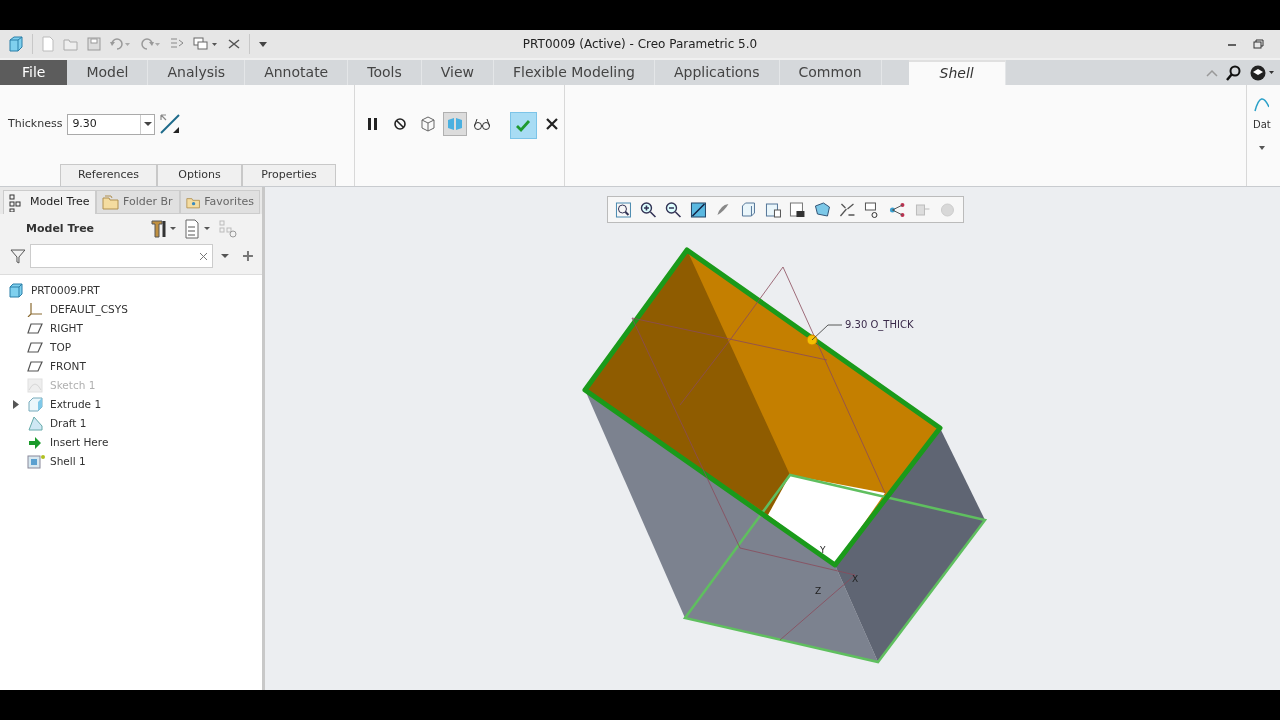 This screenshot has height=720, width=1280. What do you see at coordinates (110, 202) in the screenshot?
I see `folder-icon` at bounding box center [110, 202].